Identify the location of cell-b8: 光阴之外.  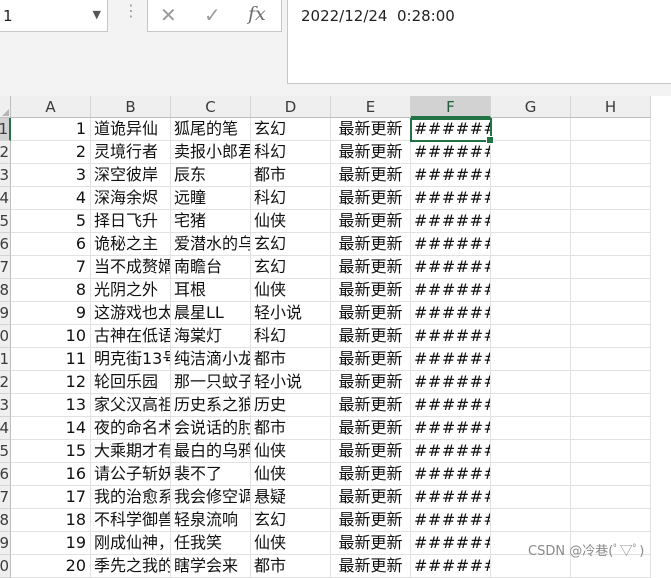
(131, 290).